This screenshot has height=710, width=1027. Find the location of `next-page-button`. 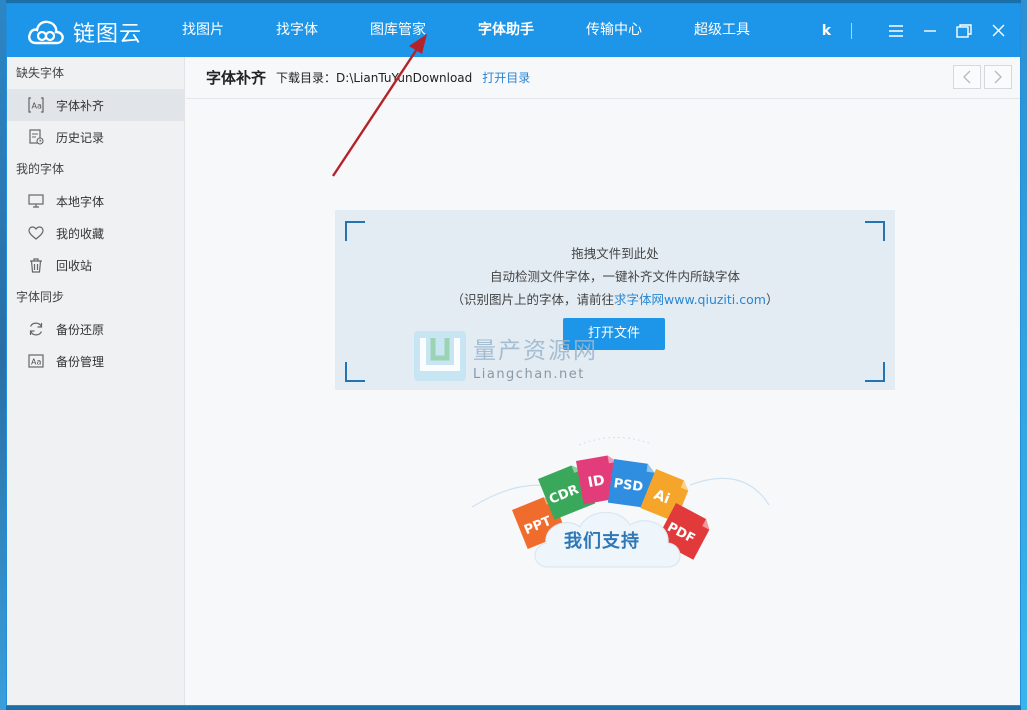

next-page-button is located at coordinates (998, 77).